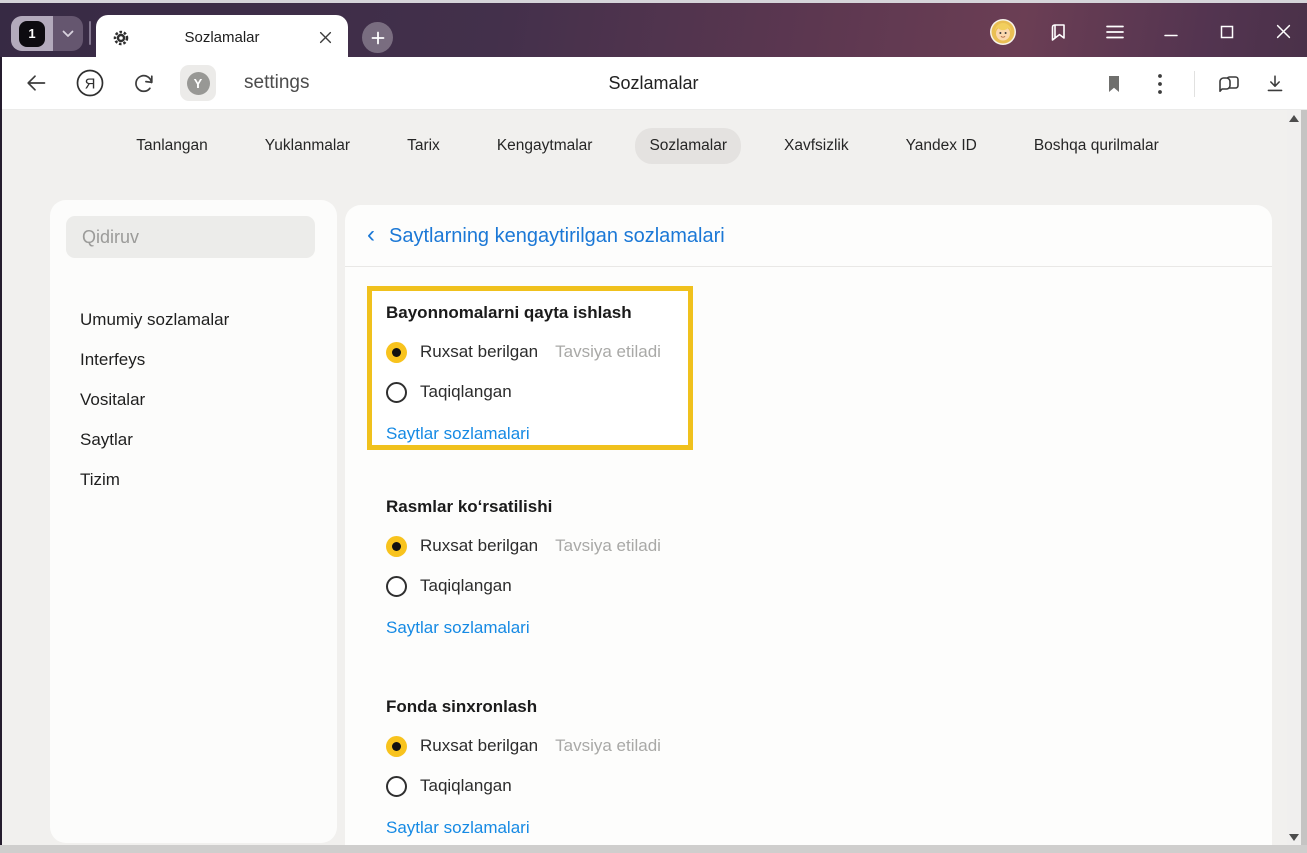 This screenshot has height=853, width=1307. What do you see at coordinates (1171, 32) in the screenshot?
I see `minimize-button` at bounding box center [1171, 32].